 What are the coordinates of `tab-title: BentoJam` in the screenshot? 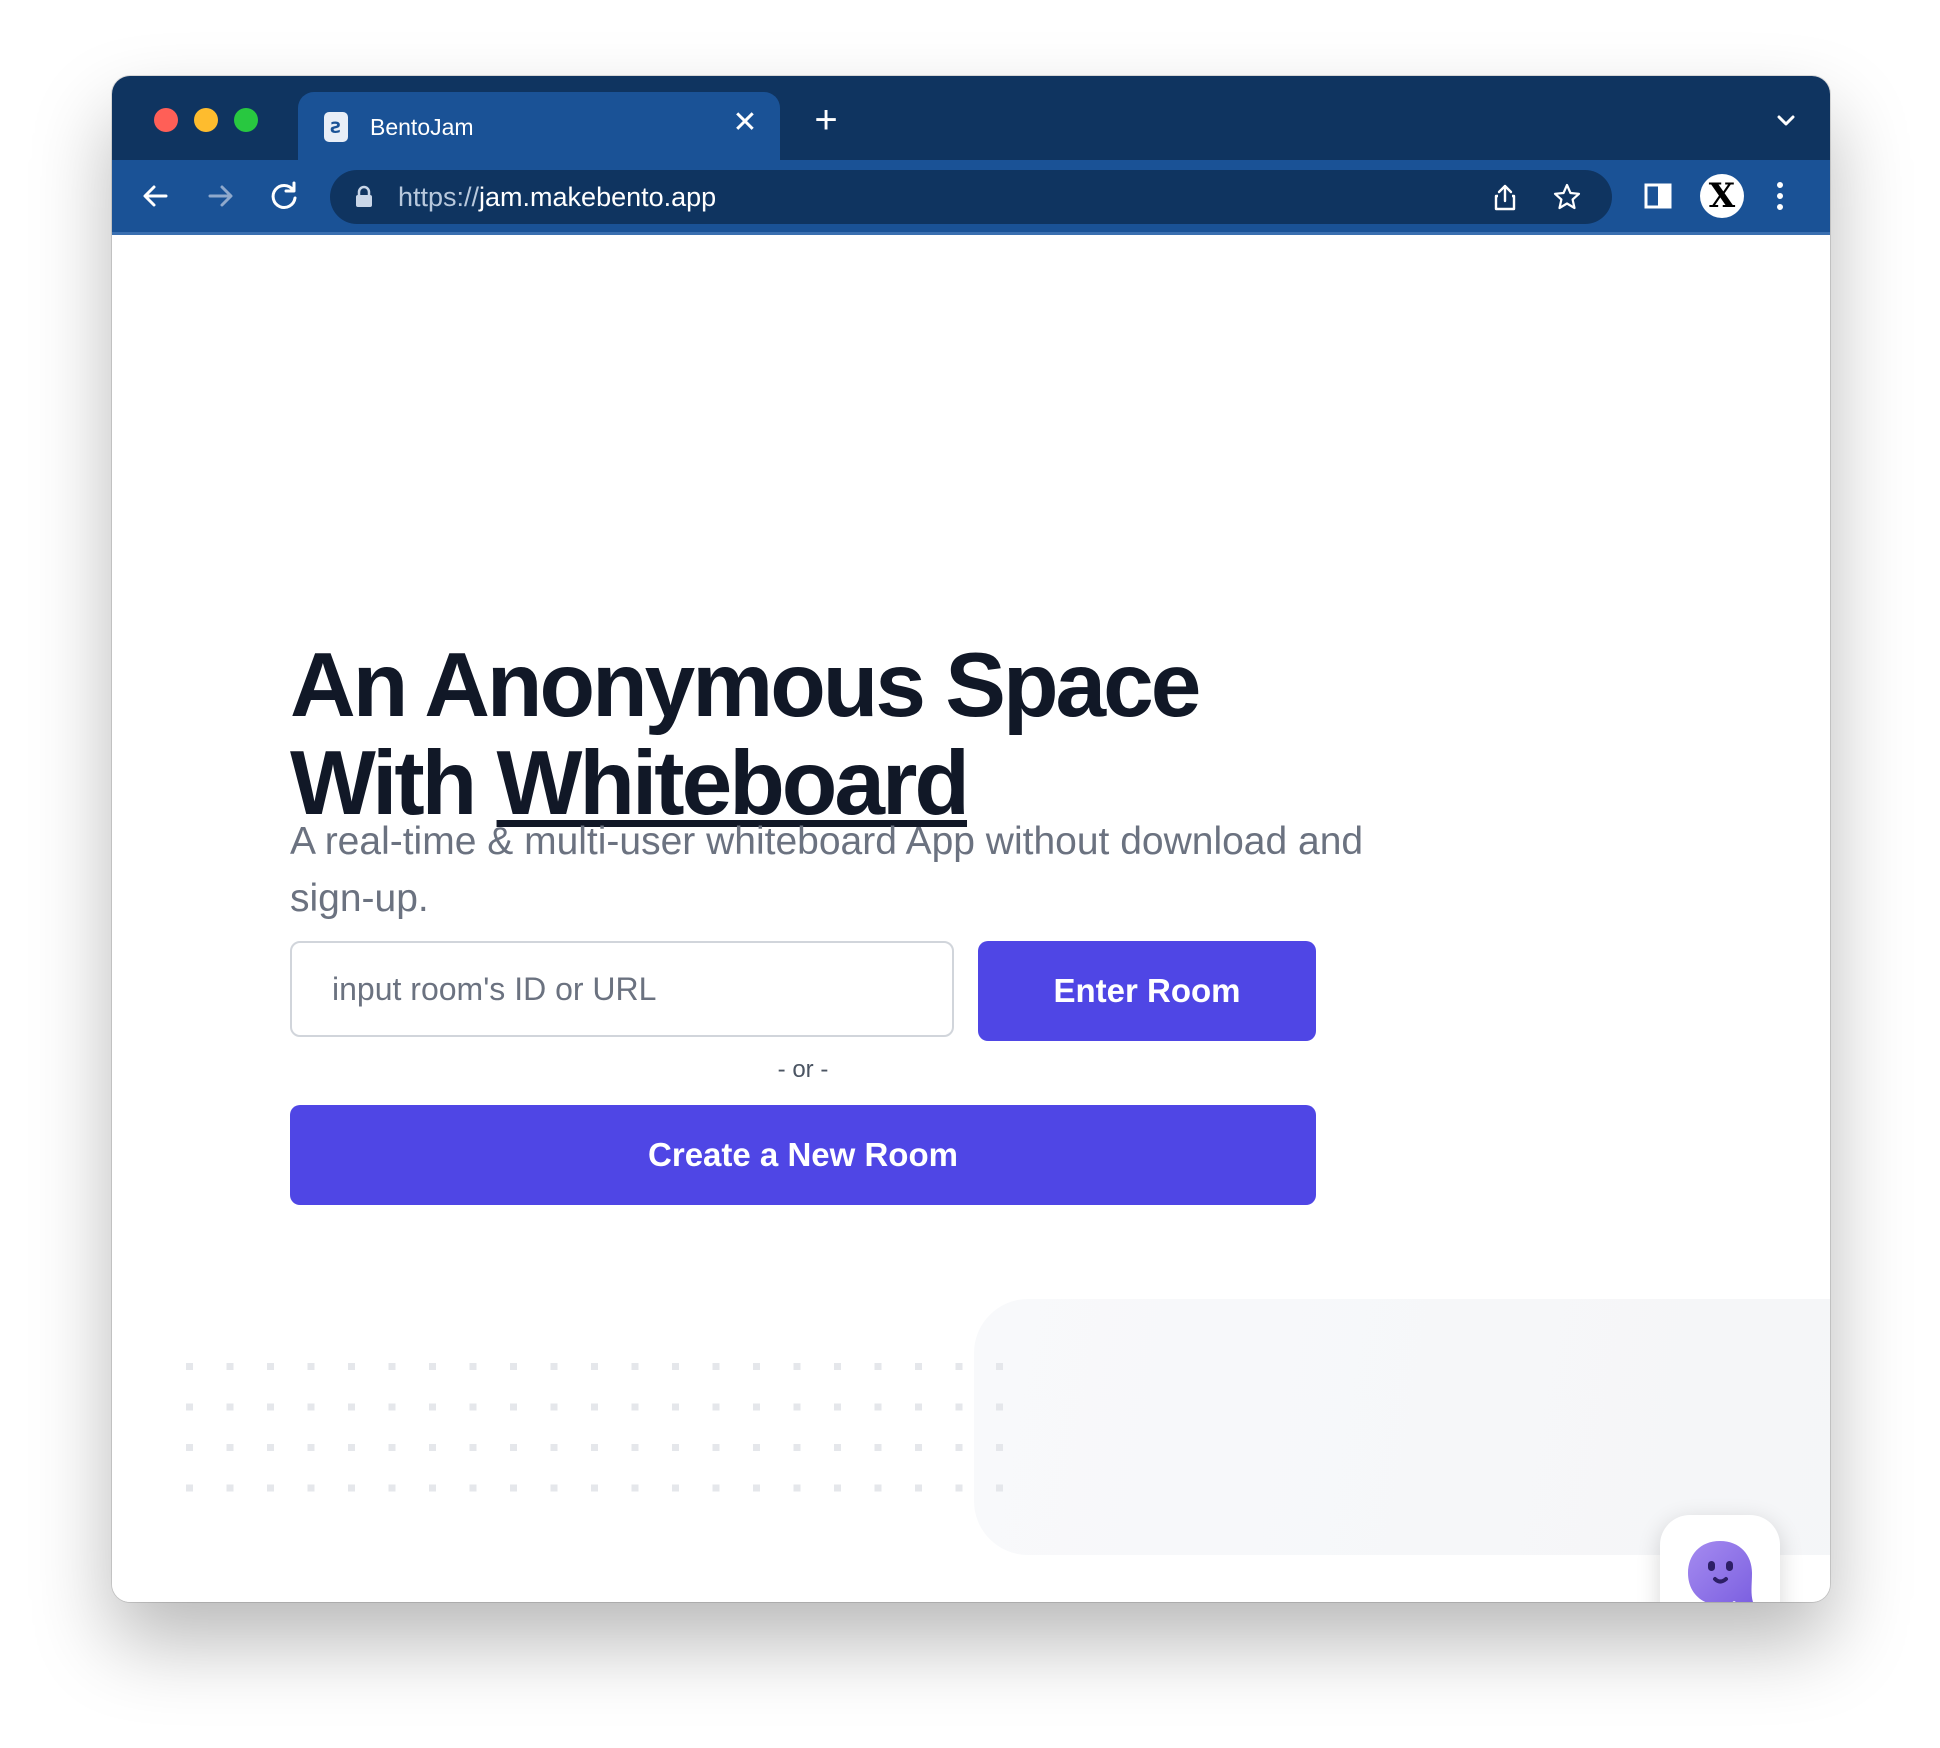 It's located at (422, 127).